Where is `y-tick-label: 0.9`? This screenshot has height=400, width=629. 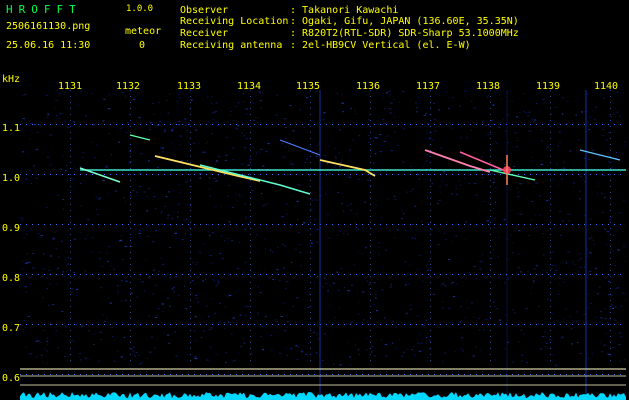
y-tick-label: 0.9 is located at coordinates (11, 228).